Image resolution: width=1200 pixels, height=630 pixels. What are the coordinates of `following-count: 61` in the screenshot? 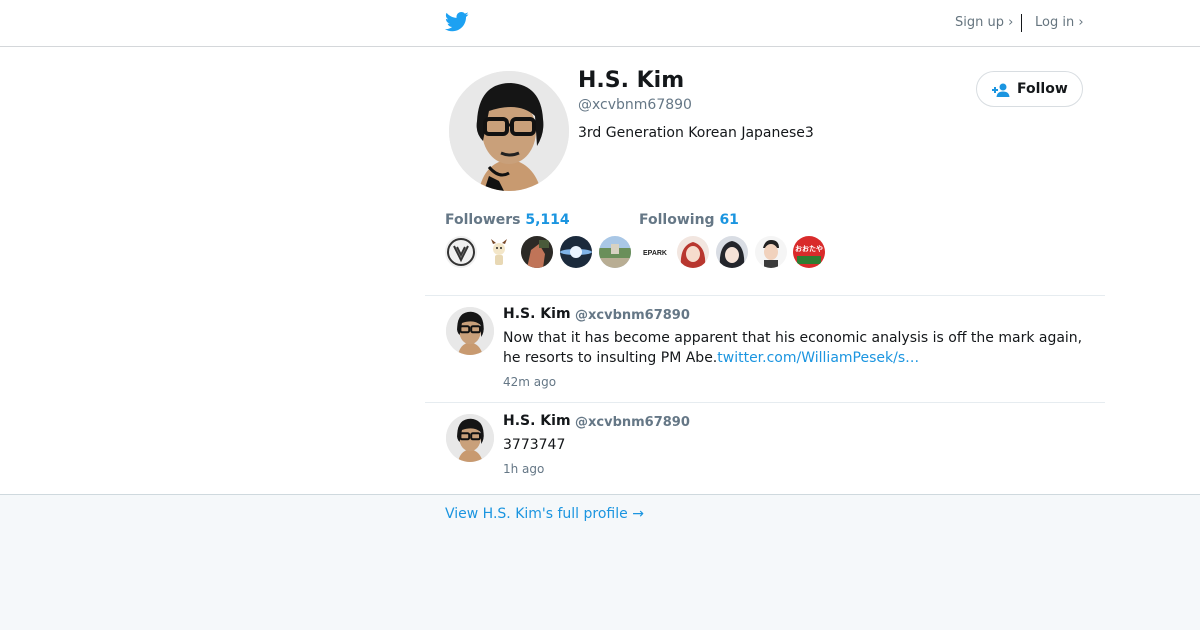 It's located at (729, 220).